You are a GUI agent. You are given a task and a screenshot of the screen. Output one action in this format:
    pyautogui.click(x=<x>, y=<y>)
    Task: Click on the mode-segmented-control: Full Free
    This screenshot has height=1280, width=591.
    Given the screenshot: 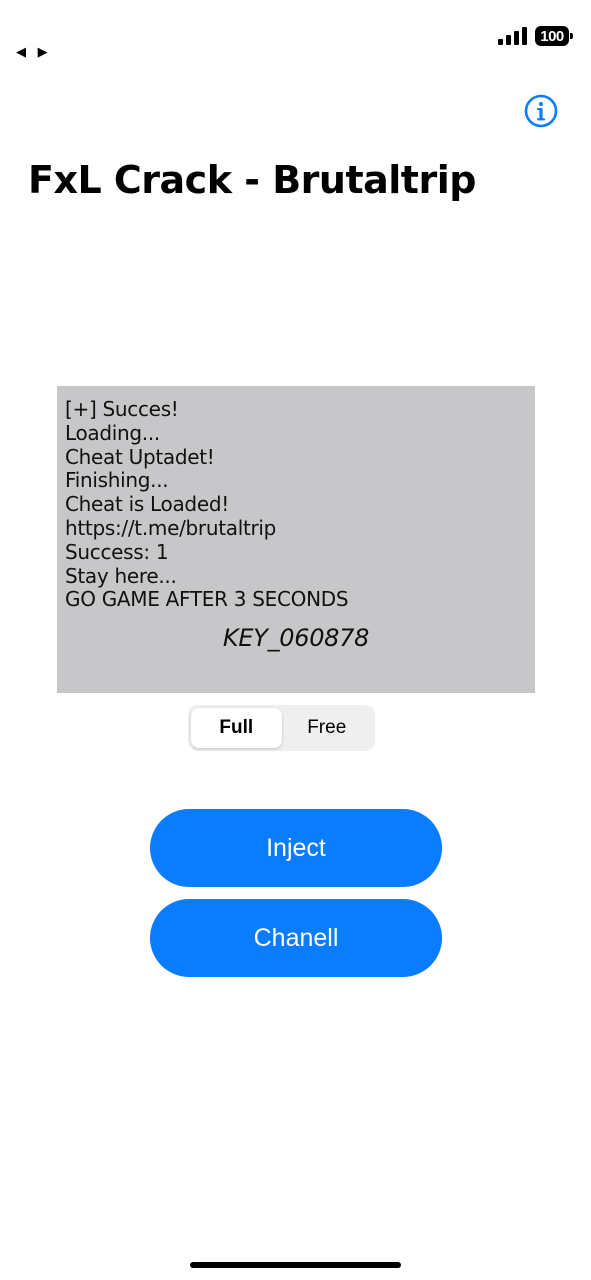 What is the action you would take?
    pyautogui.click(x=281, y=728)
    